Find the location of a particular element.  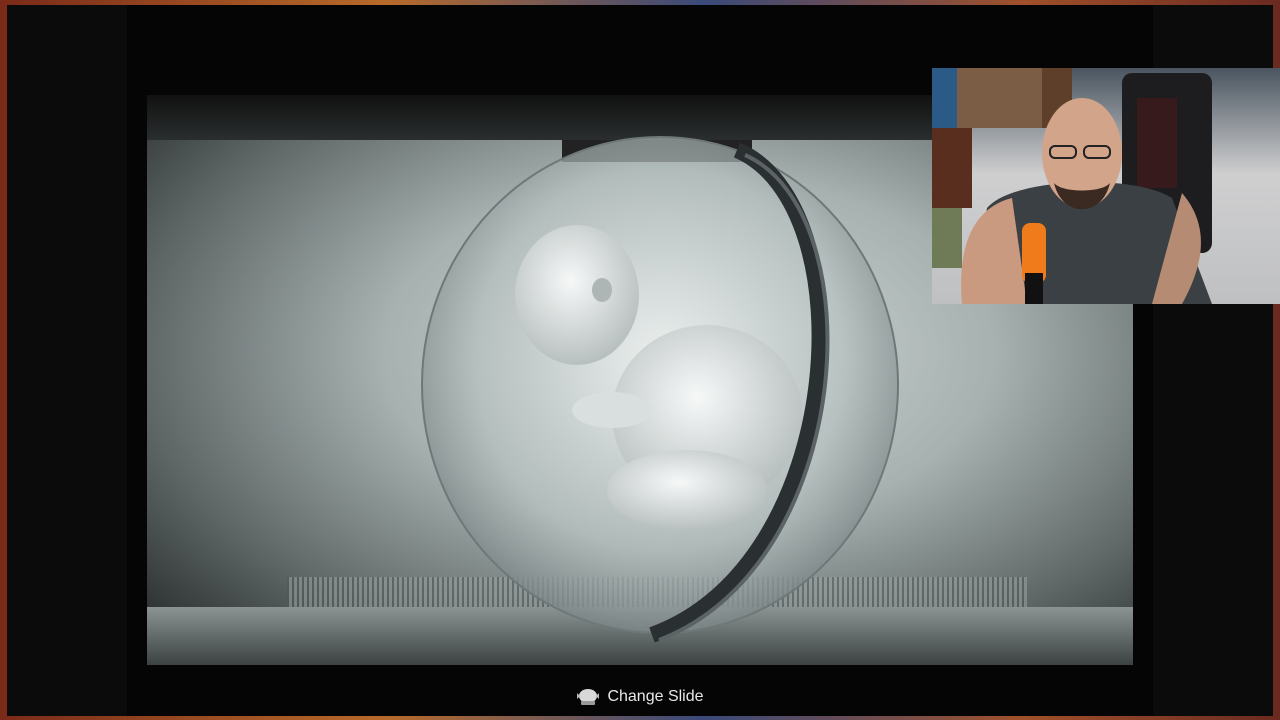

left-letterbox is located at coordinates (67, 360).